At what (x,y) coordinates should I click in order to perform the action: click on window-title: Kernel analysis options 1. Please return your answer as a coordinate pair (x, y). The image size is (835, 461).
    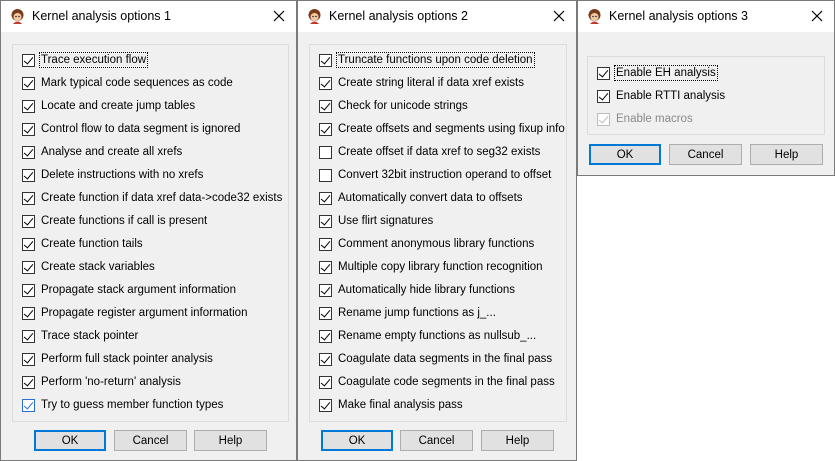
    Looking at the image, I should click on (101, 16).